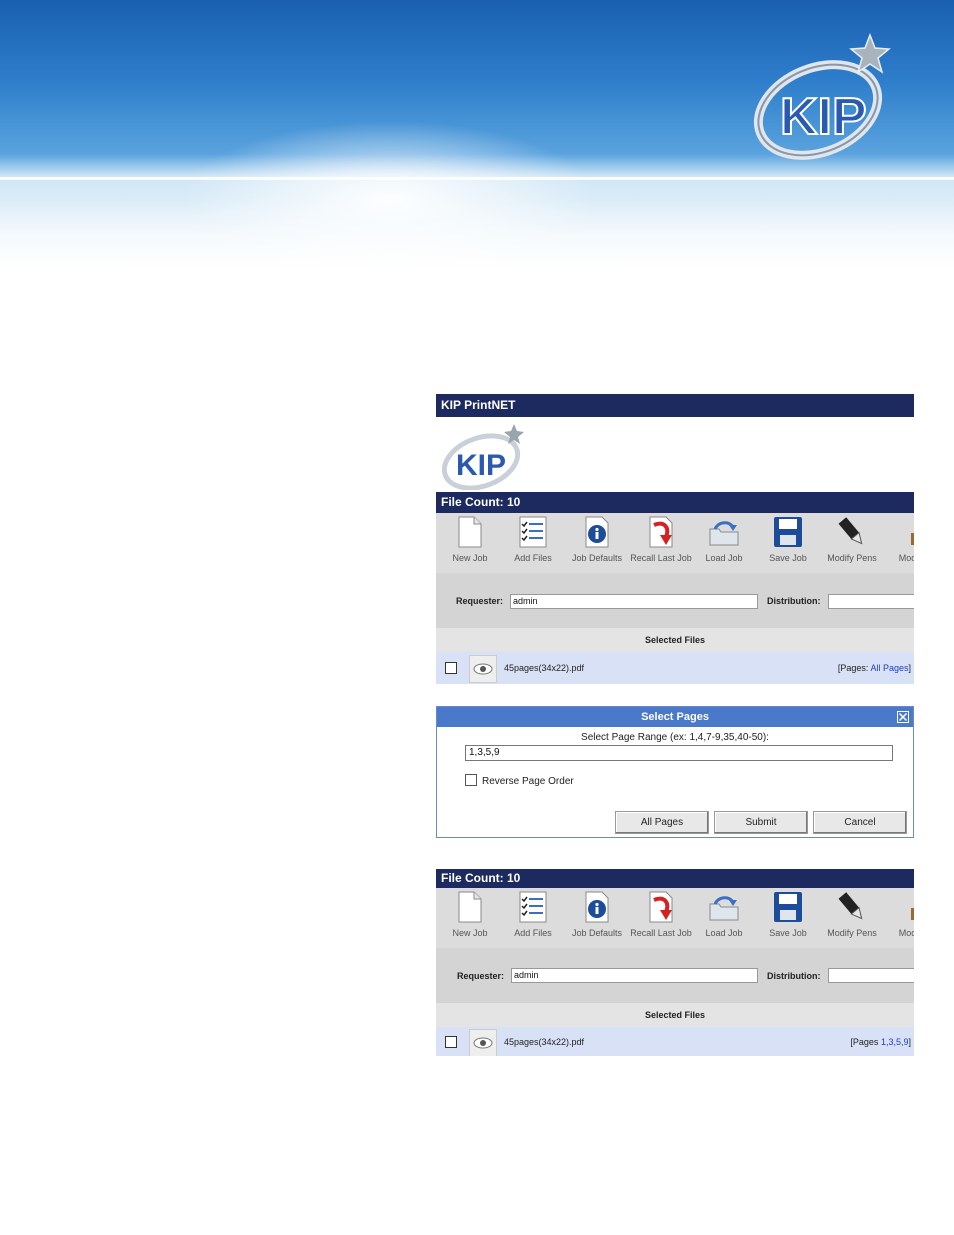  What do you see at coordinates (853, 668) in the screenshot?
I see `pages-prefix: [Pages:` at bounding box center [853, 668].